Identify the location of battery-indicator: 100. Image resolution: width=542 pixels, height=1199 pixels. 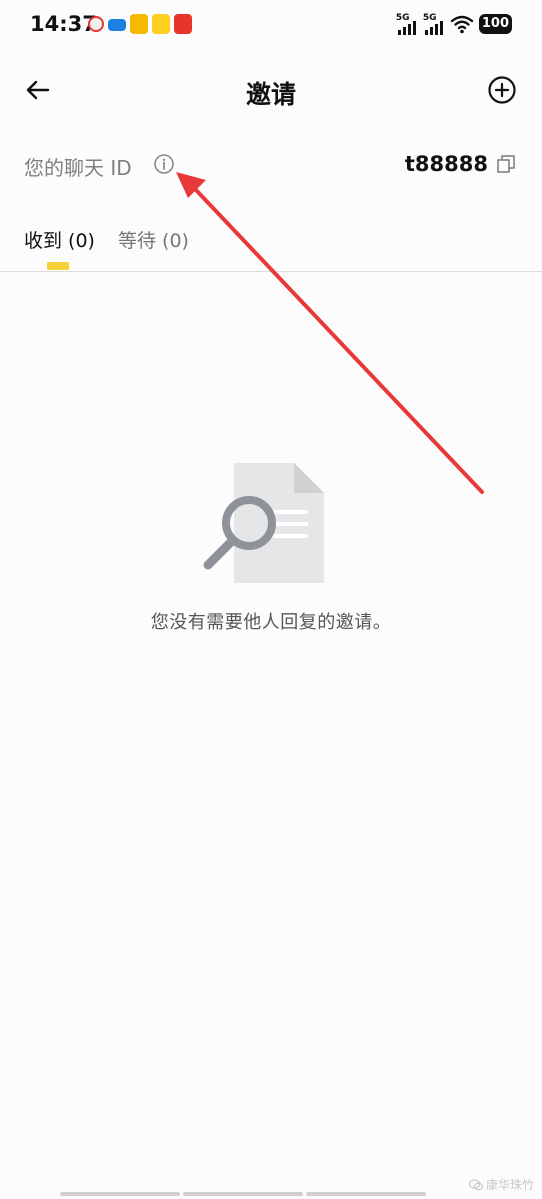
(495, 24).